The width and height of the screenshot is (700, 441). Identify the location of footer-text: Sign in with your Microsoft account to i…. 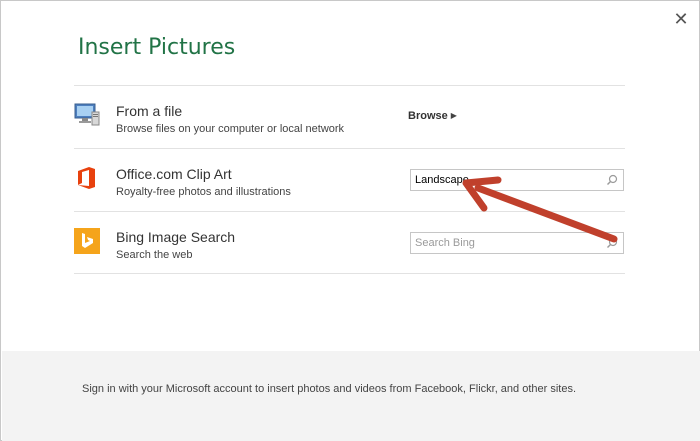
(329, 389).